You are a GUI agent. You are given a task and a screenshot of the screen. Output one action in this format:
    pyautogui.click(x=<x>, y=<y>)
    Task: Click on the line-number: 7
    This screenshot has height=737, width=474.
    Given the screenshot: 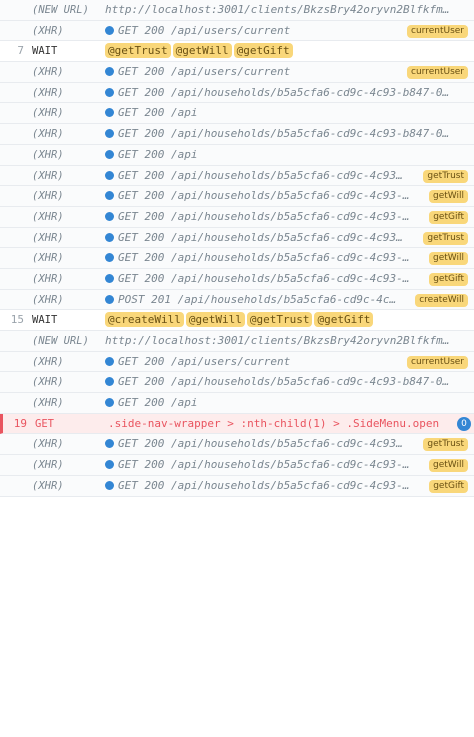 What is the action you would take?
    pyautogui.click(x=20, y=51)
    